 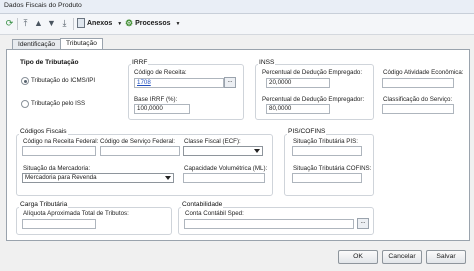 What do you see at coordinates (43, 5) in the screenshot?
I see `window-title: Dados Fiscais do Produto` at bounding box center [43, 5].